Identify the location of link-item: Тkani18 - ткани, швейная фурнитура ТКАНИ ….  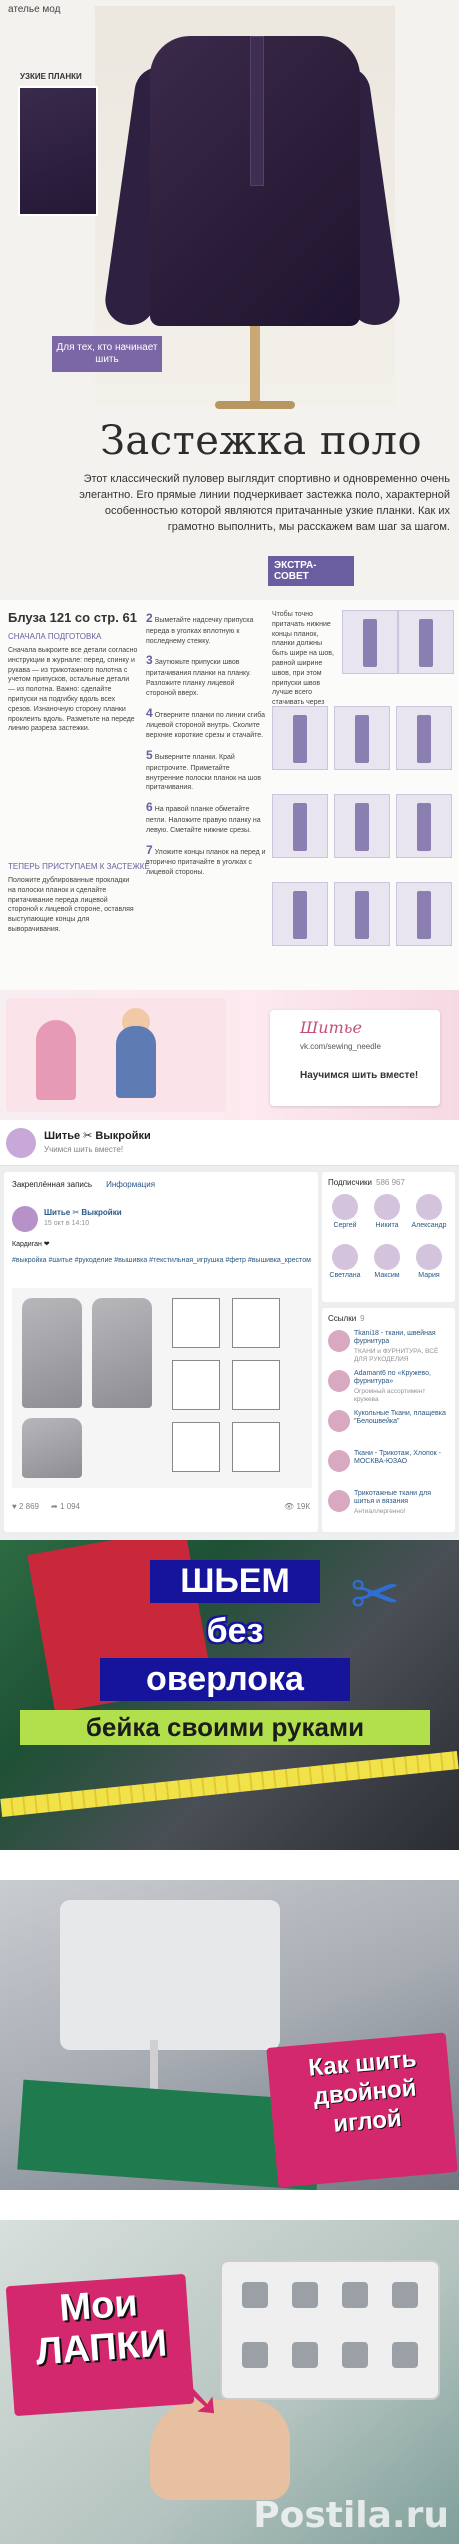
(389, 1348).